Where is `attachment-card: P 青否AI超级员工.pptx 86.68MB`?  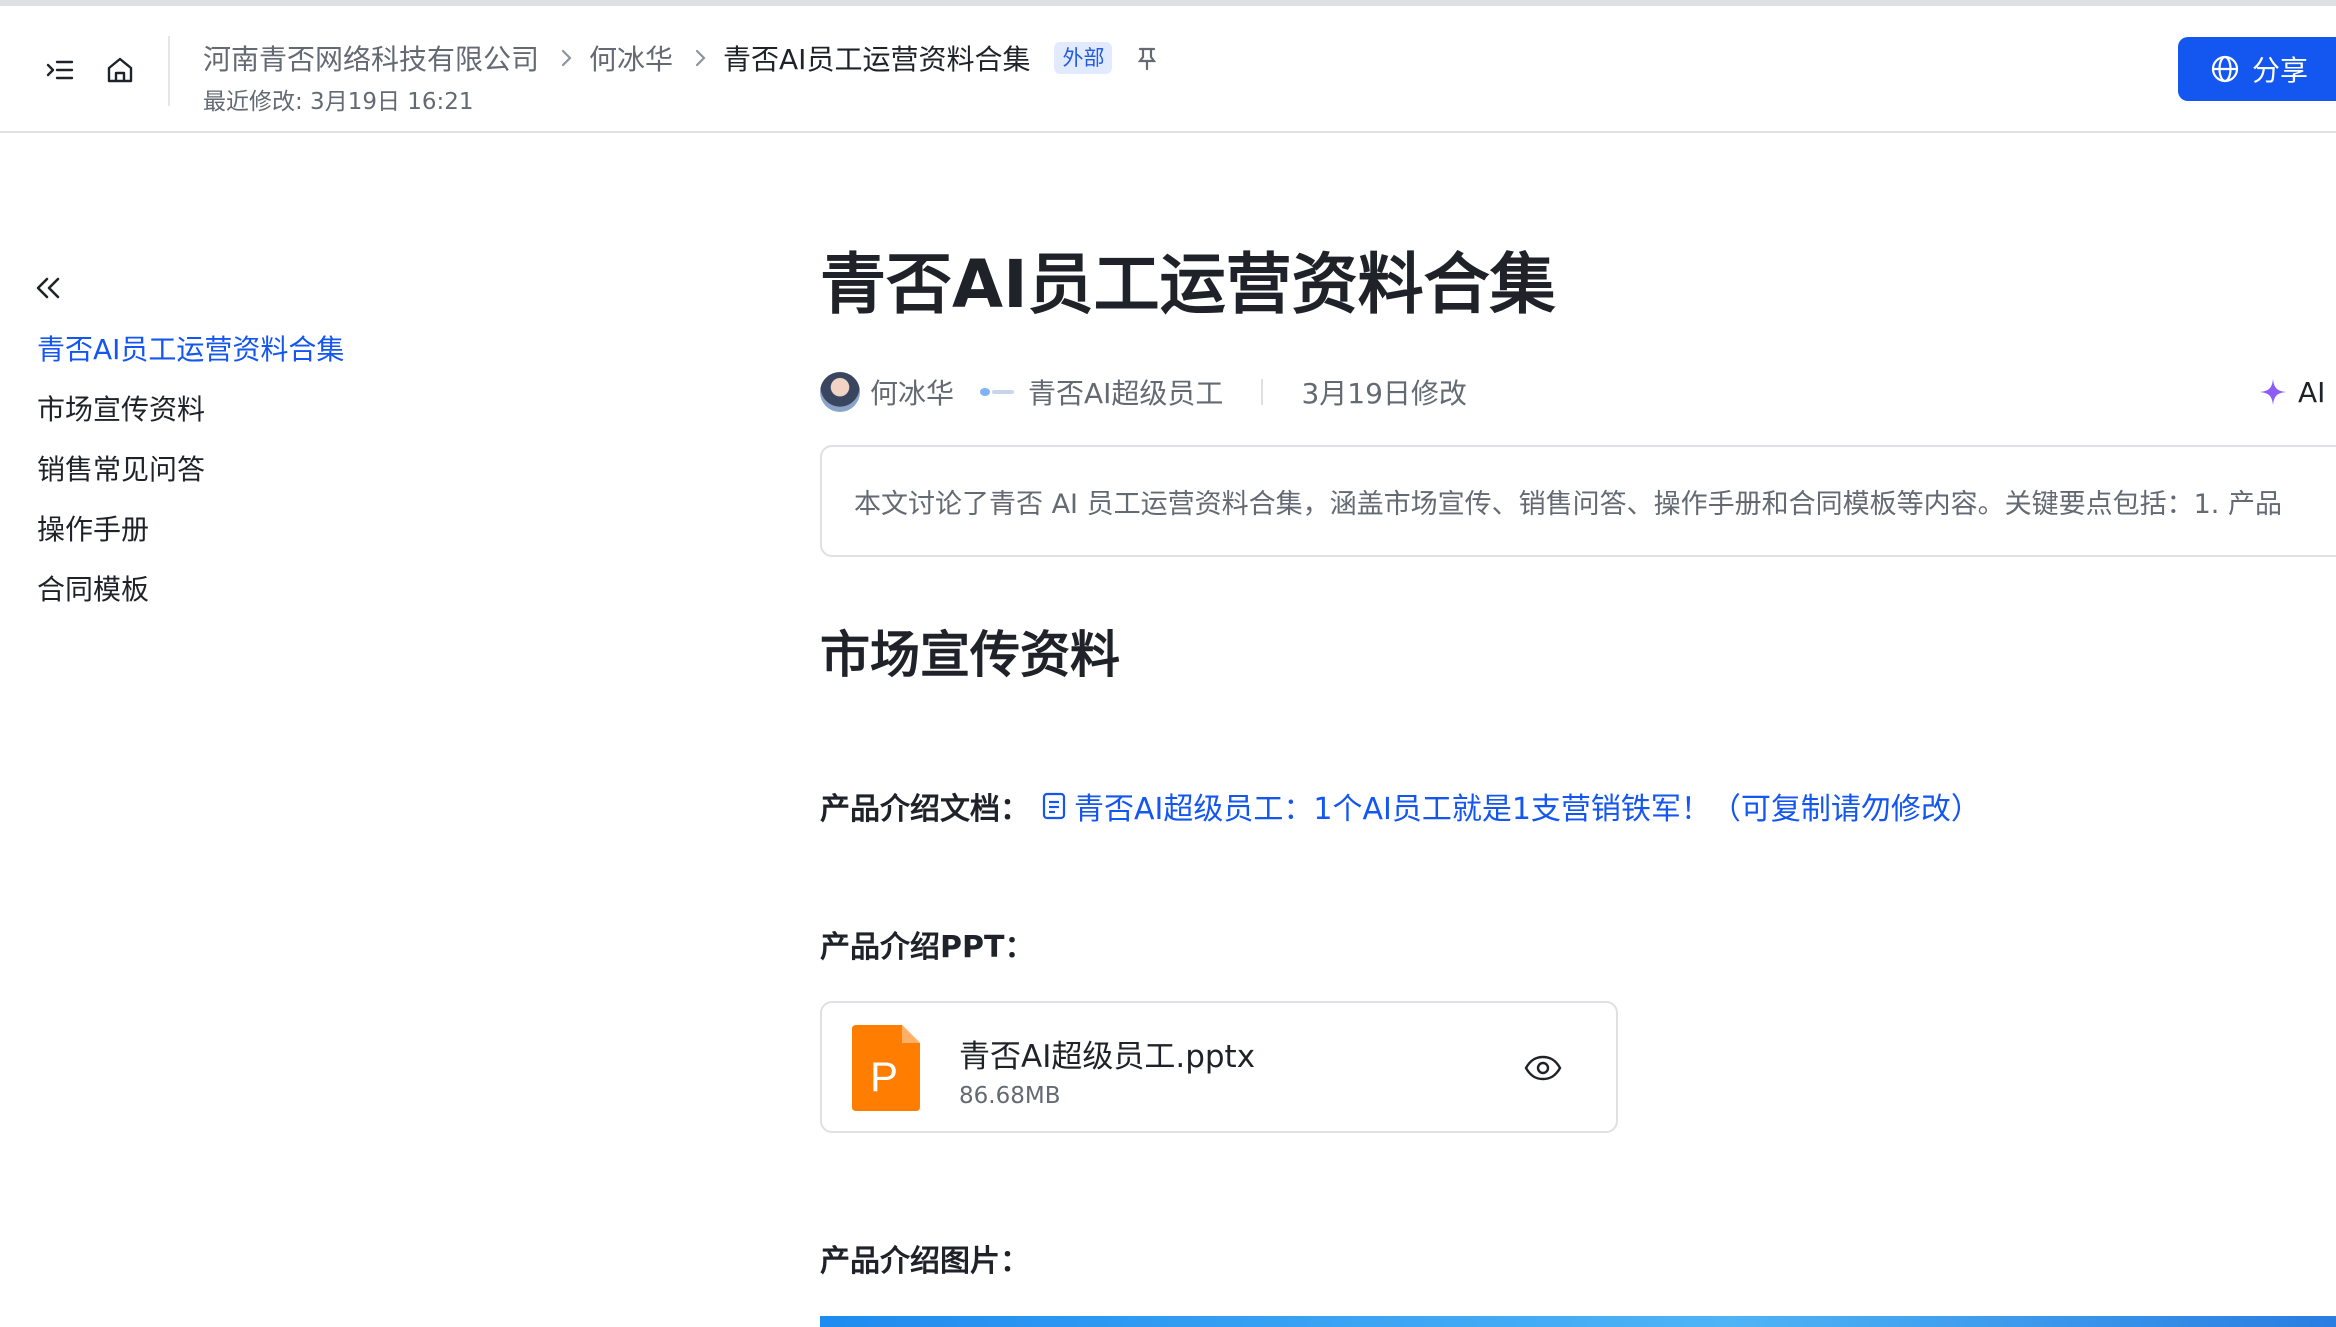 attachment-card: P 青否AI超级员工.pptx 86.68MB is located at coordinates (1219, 1067).